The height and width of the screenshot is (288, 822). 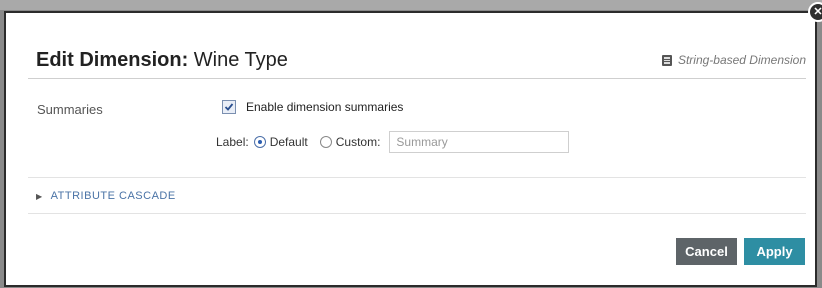 What do you see at coordinates (815, 12) in the screenshot?
I see `close-icon: ✕` at bounding box center [815, 12].